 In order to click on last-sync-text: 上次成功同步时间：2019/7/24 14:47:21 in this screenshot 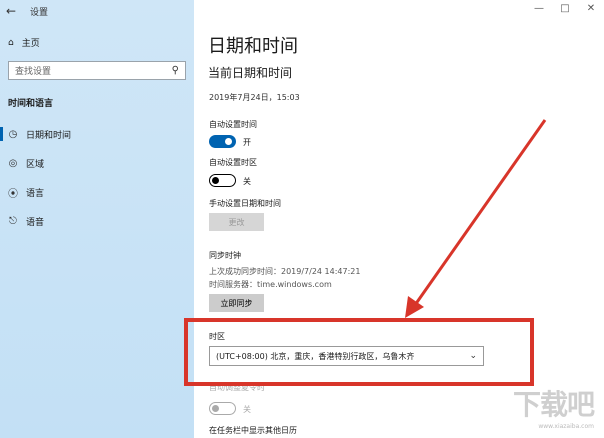, I will do `click(285, 271)`.